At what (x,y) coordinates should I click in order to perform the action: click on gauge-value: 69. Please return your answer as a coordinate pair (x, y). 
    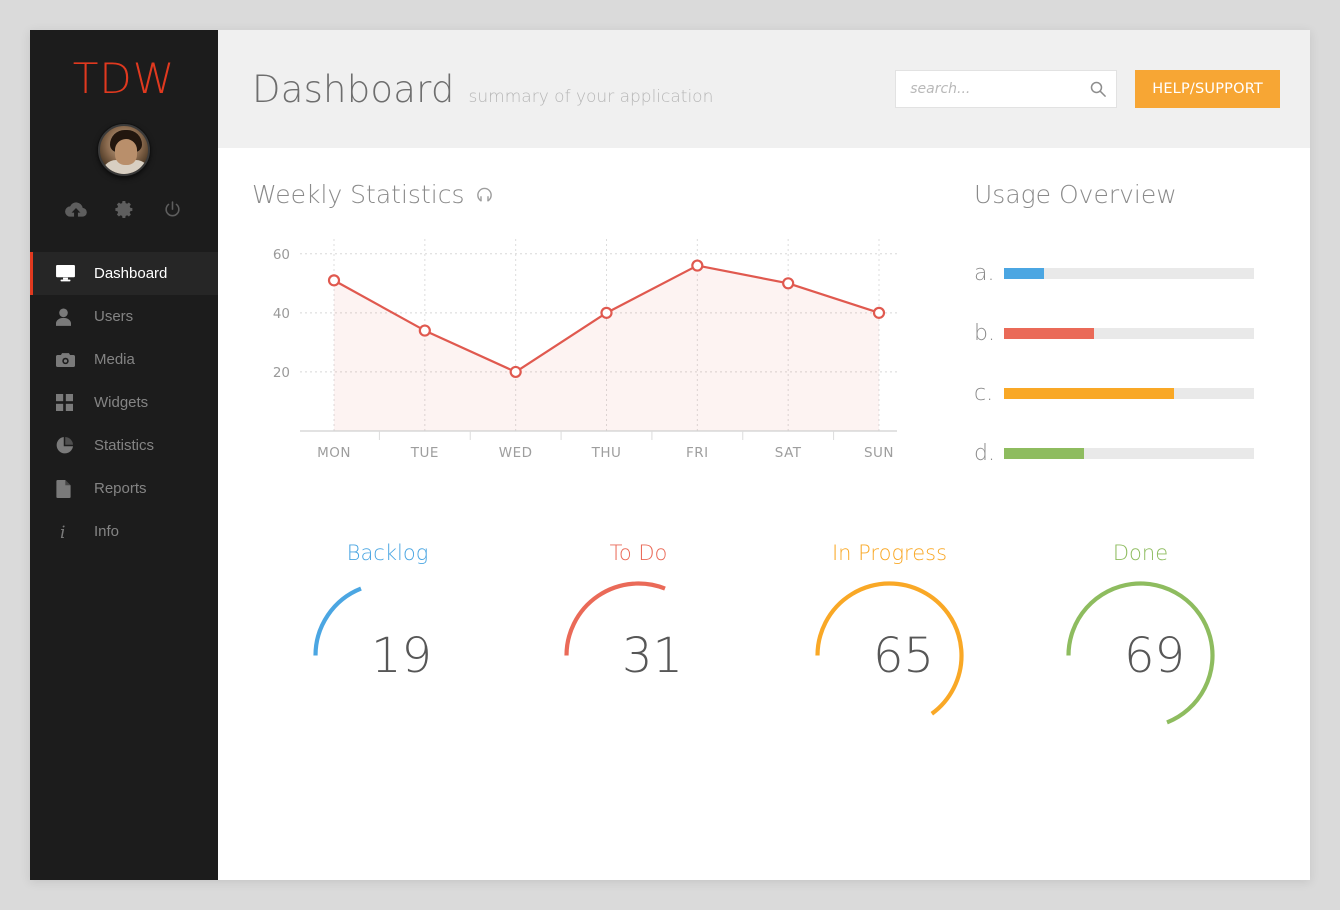
    Looking at the image, I should click on (1154, 655).